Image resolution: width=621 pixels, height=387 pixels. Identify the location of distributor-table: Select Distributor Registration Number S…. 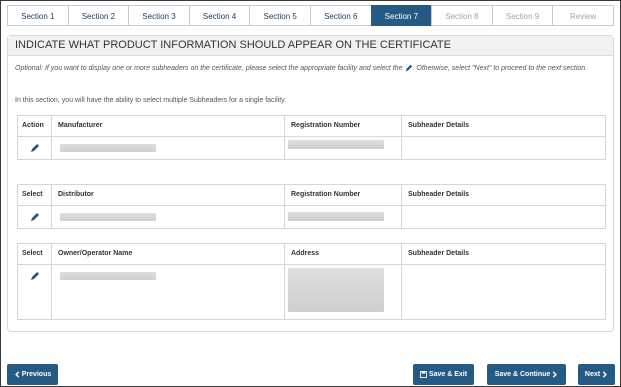
(311, 206).